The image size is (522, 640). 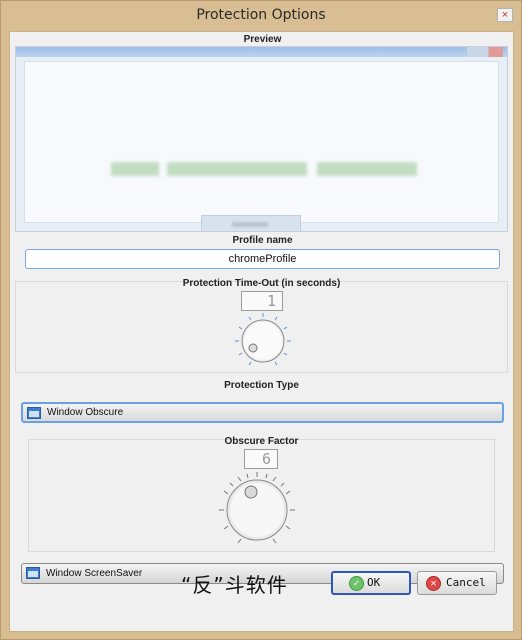 What do you see at coordinates (251, 223) in the screenshot?
I see `preview-blurred-button` at bounding box center [251, 223].